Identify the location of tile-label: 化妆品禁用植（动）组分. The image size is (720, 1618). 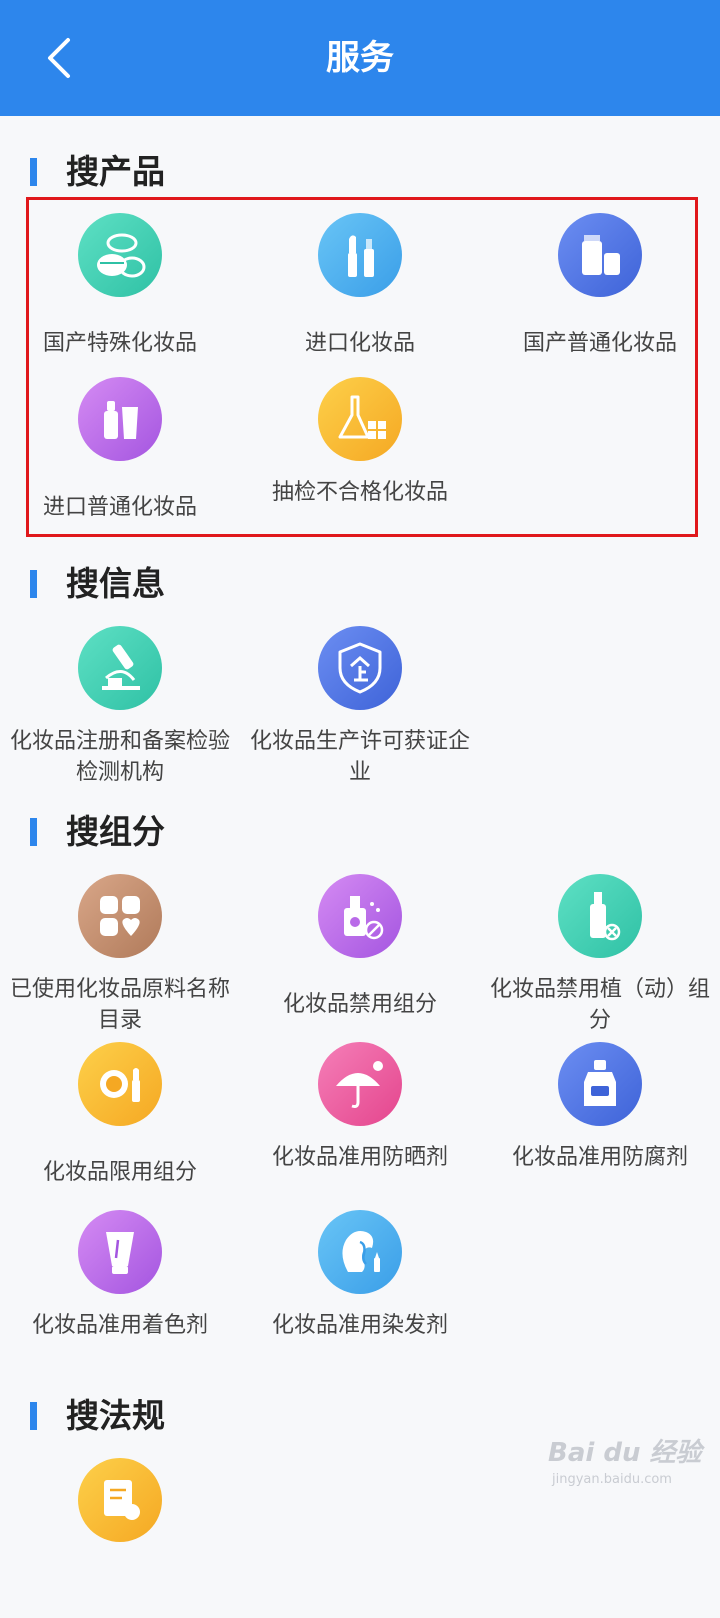
(600, 1005).